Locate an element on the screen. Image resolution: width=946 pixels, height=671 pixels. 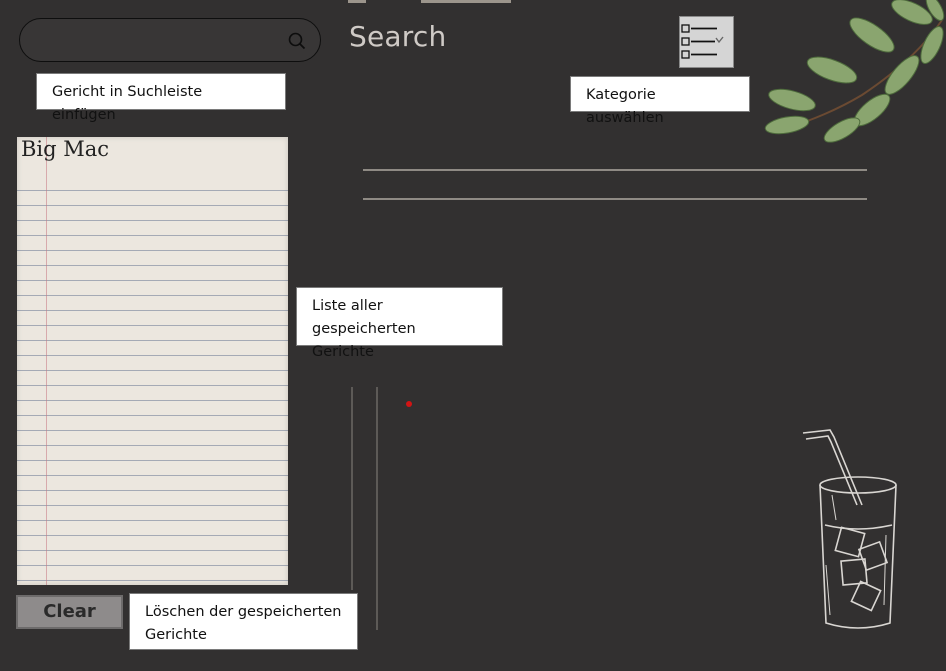
search-input is located at coordinates (170, 40).